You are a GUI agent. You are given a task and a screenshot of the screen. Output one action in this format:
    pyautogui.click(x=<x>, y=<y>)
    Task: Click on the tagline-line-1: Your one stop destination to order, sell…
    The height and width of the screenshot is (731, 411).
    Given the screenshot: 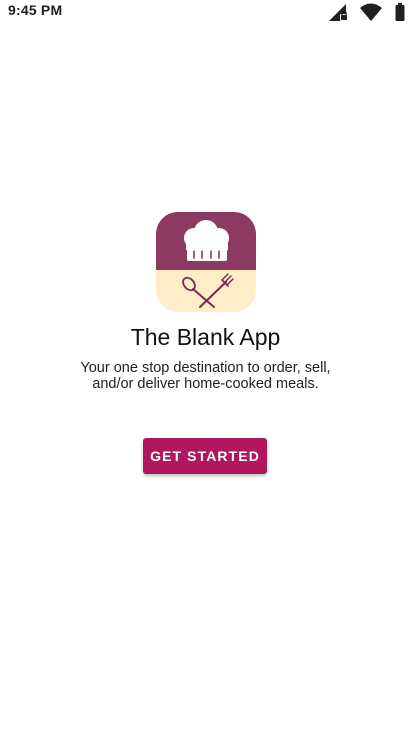 What is the action you would take?
    pyautogui.click(x=205, y=368)
    